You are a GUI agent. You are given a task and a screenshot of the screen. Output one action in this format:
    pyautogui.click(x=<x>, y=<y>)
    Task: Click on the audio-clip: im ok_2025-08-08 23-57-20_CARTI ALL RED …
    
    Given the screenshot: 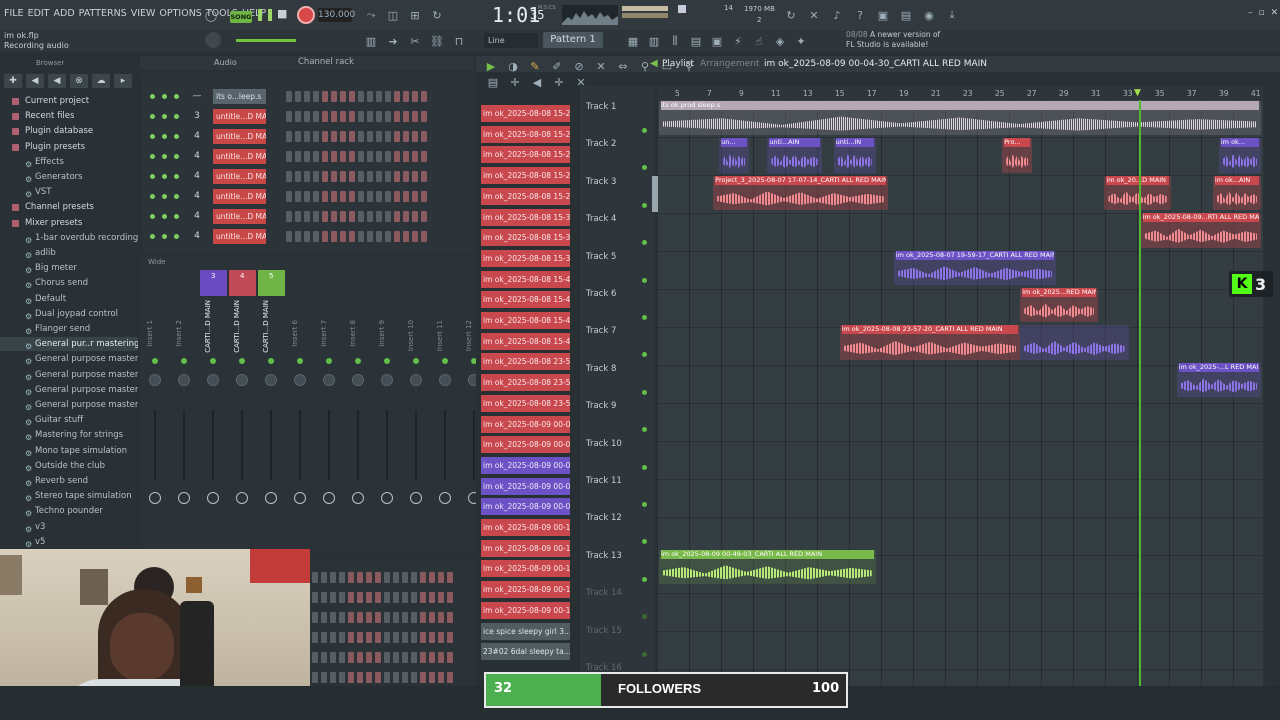 What is the action you would take?
    pyautogui.click(x=930, y=342)
    